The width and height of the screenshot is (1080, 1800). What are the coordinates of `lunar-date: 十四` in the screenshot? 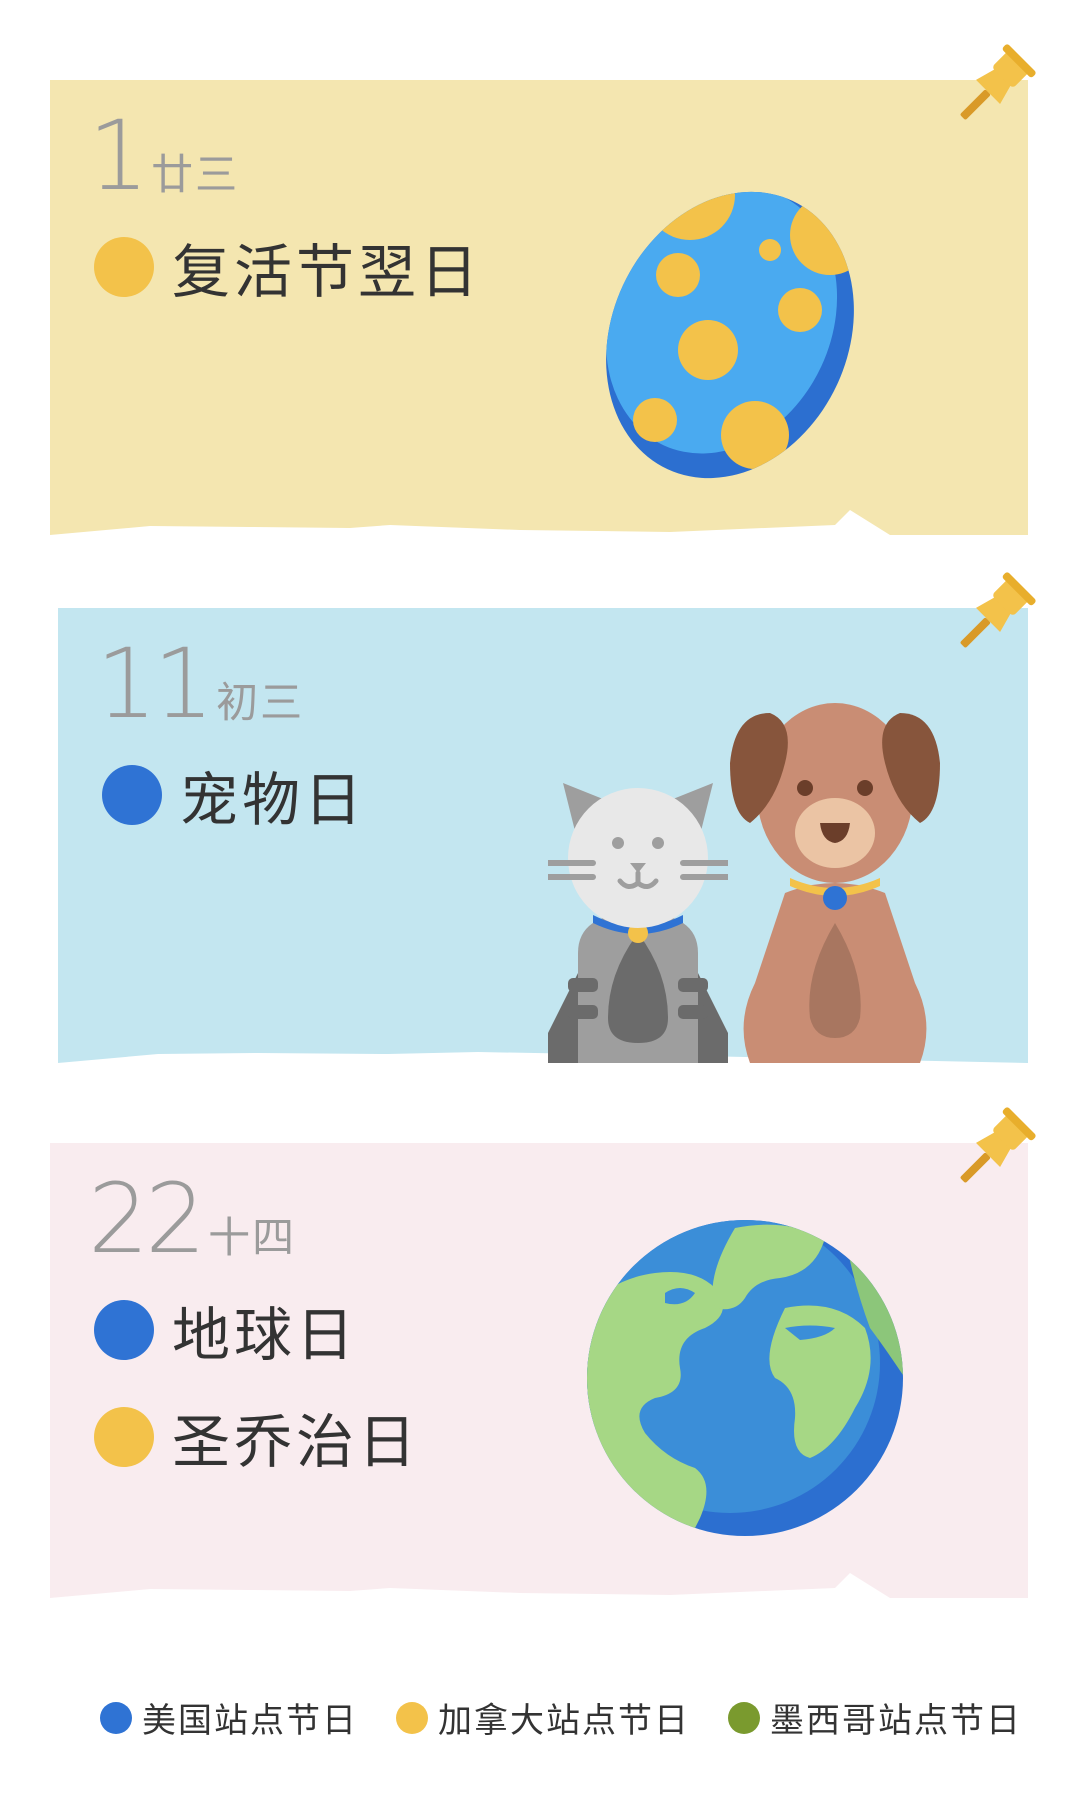 It's located at (252, 1237).